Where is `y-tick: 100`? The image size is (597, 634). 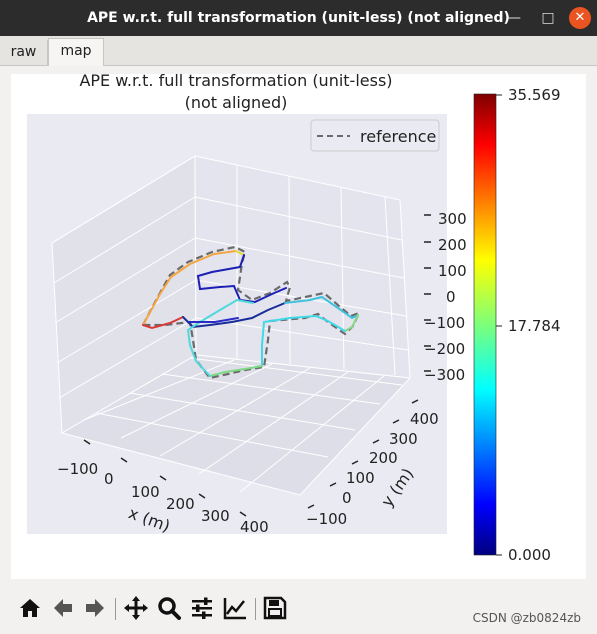
y-tick: 100 is located at coordinates (360, 478).